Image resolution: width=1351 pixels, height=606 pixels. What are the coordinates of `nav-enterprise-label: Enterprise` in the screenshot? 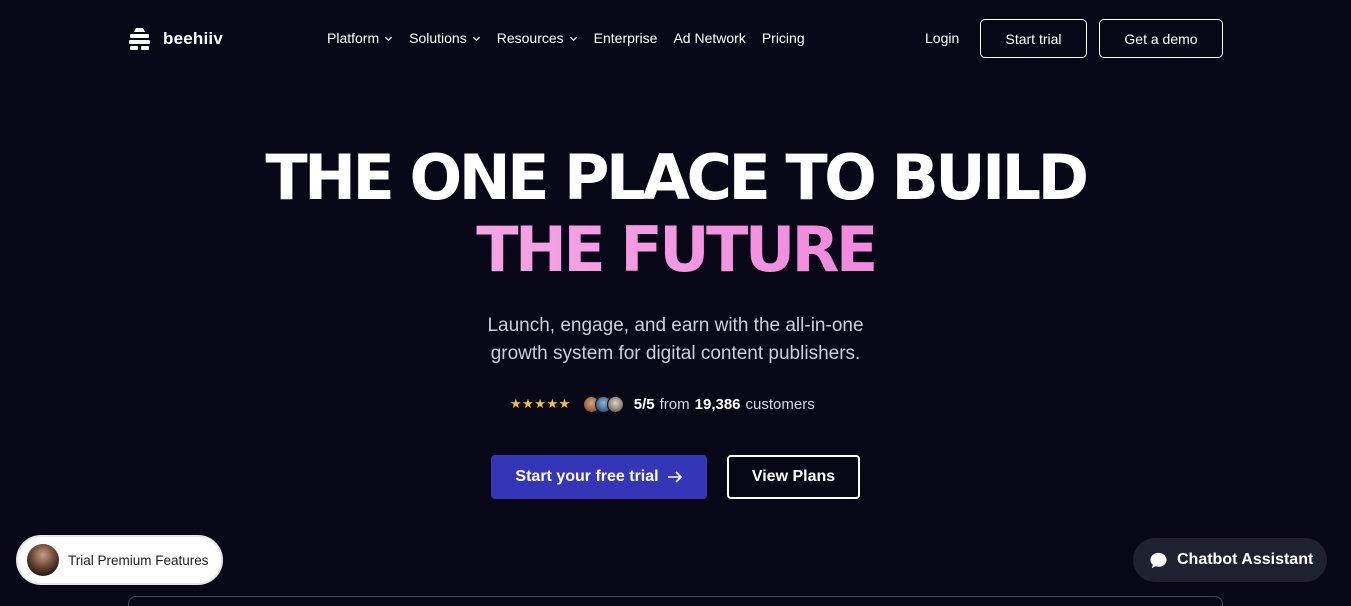 It's located at (625, 38).